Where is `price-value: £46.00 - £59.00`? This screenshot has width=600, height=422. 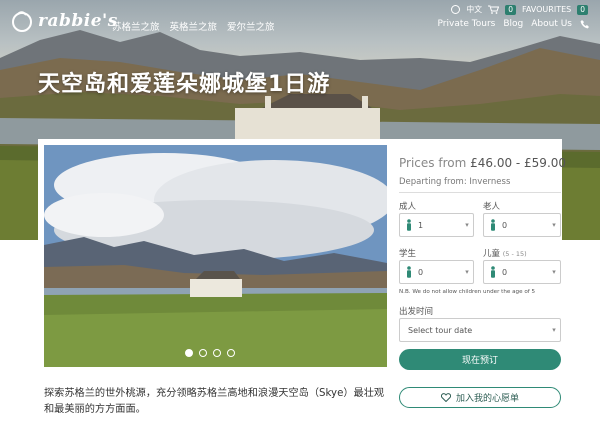 price-value: £46.00 - £59.00 is located at coordinates (518, 163).